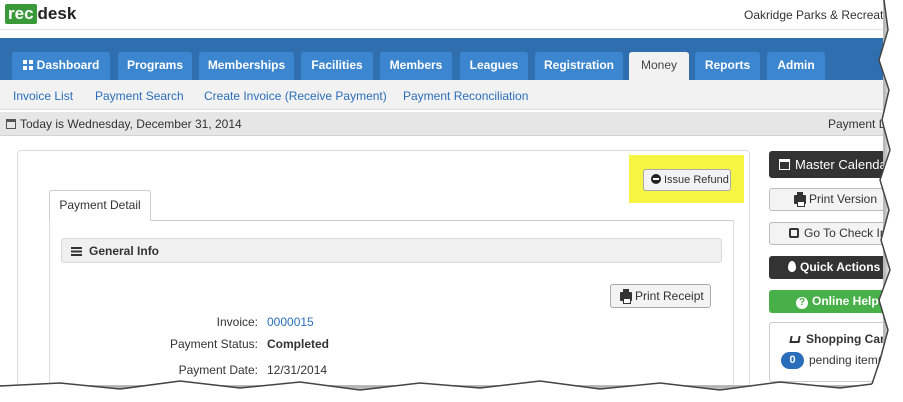  What do you see at coordinates (579, 66) in the screenshot?
I see `tab-registration: Registration` at bounding box center [579, 66].